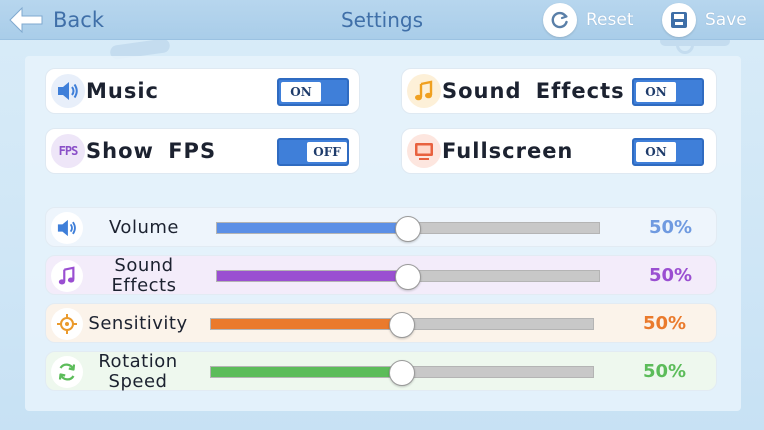  I want to click on save-icon, so click(679, 20).